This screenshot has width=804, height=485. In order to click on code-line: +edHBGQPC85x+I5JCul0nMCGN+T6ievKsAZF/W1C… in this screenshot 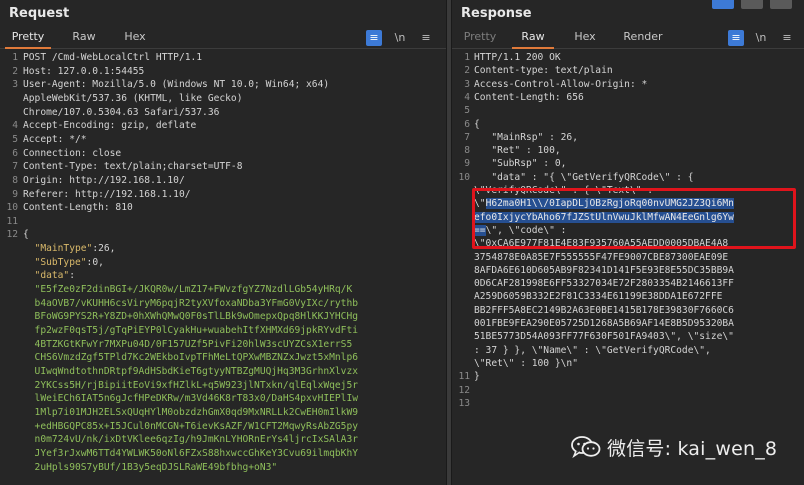, I will do `click(190, 426)`.